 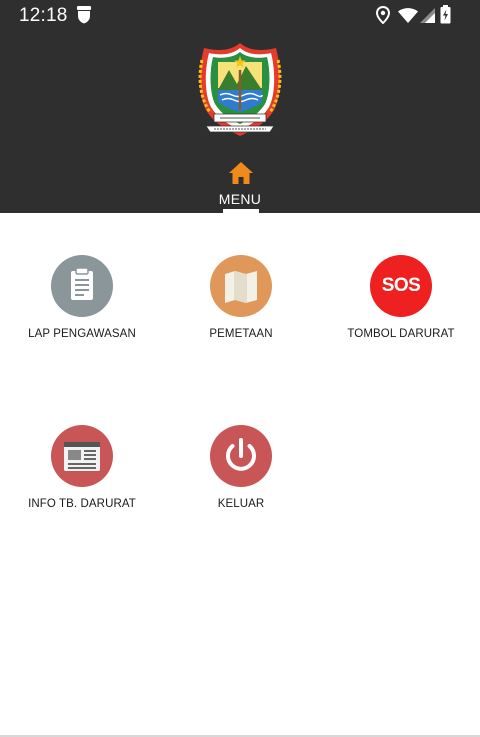 What do you see at coordinates (241, 286) in the screenshot?
I see `map-icon` at bounding box center [241, 286].